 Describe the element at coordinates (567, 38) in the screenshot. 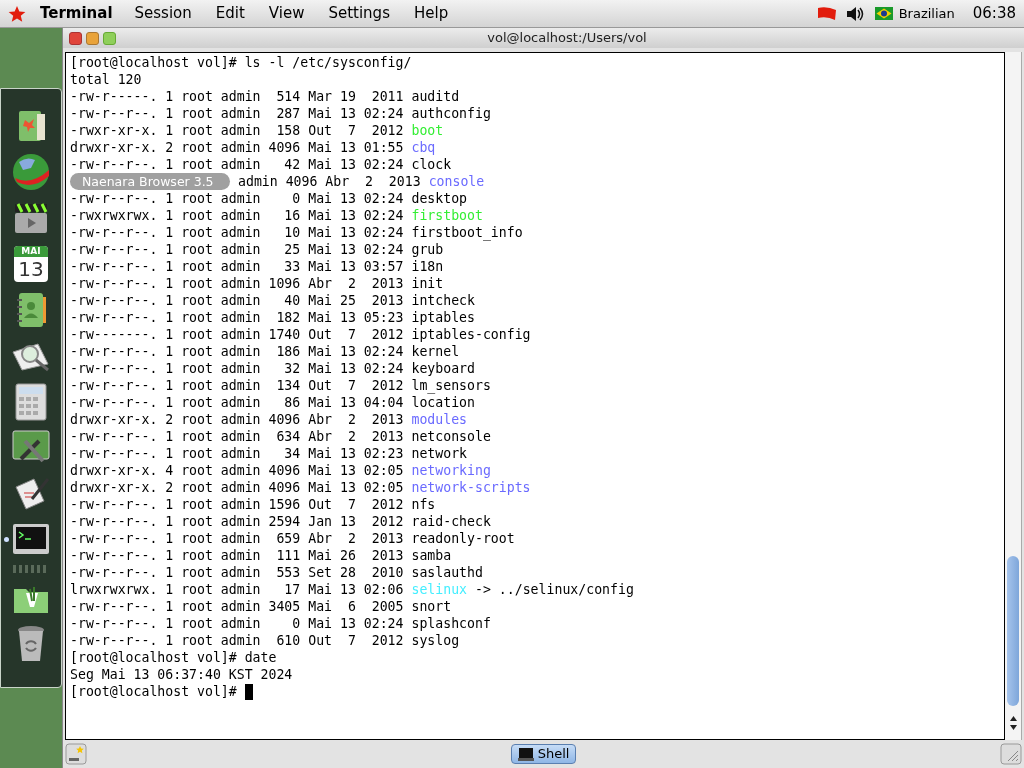

I see `window-title: vol@localhost:/Users/vol` at that location.